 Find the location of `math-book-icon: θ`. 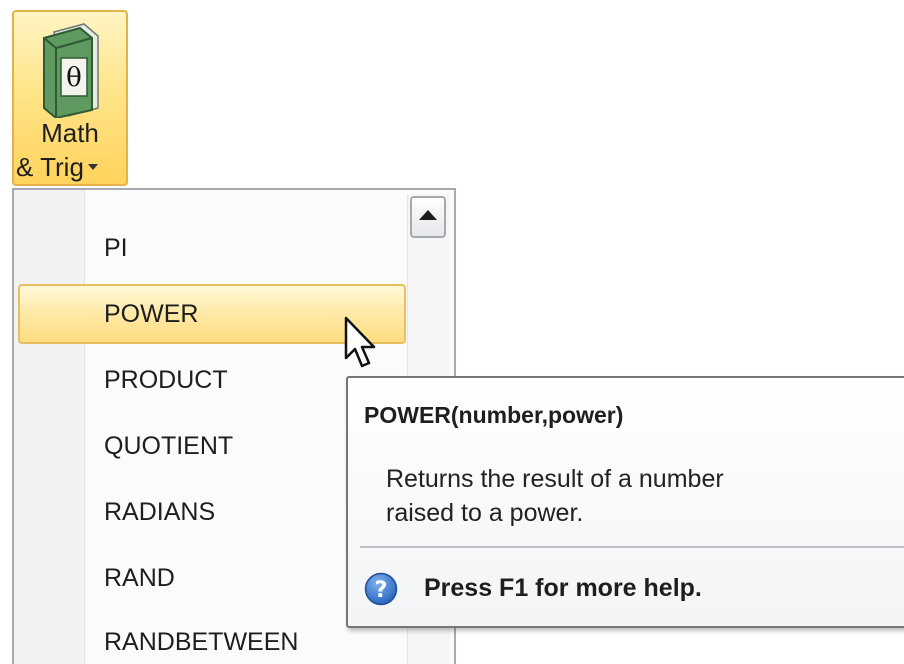

math-book-icon: θ is located at coordinates (71, 70).